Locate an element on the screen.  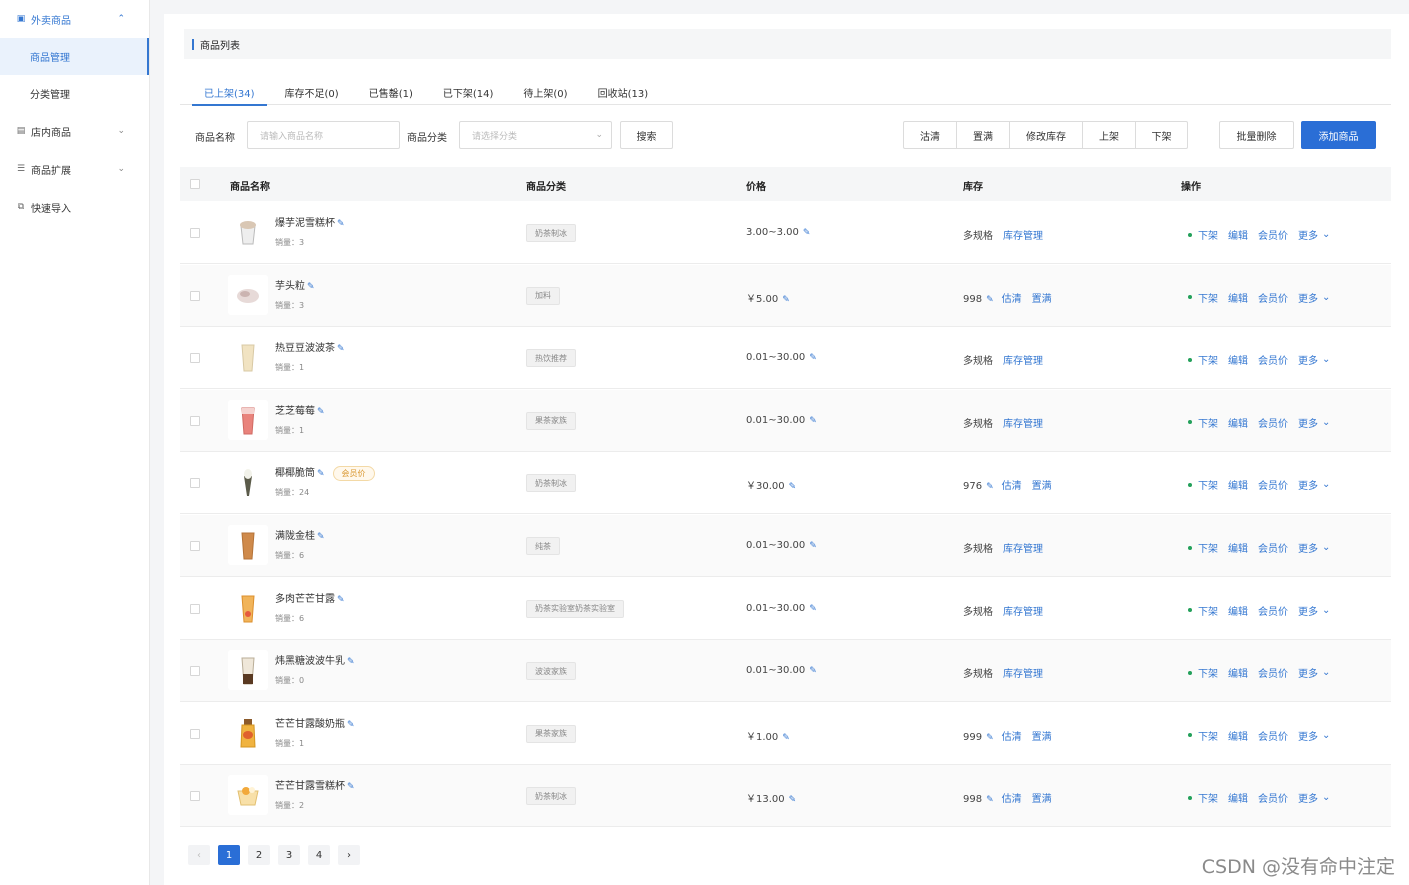
tab-recycle-bin: 回收站(13) is located at coordinates (623, 92).